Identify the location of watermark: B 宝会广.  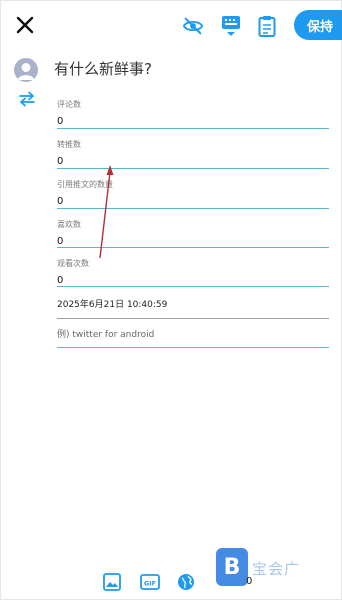
(266, 568).